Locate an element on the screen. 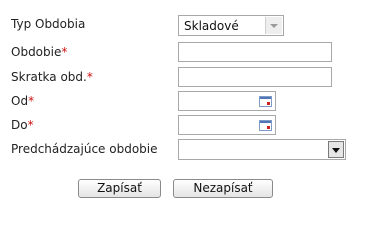 This screenshot has height=240, width=366. typ-obdobia-label-text: Typ Obdobia is located at coordinates (48, 24).